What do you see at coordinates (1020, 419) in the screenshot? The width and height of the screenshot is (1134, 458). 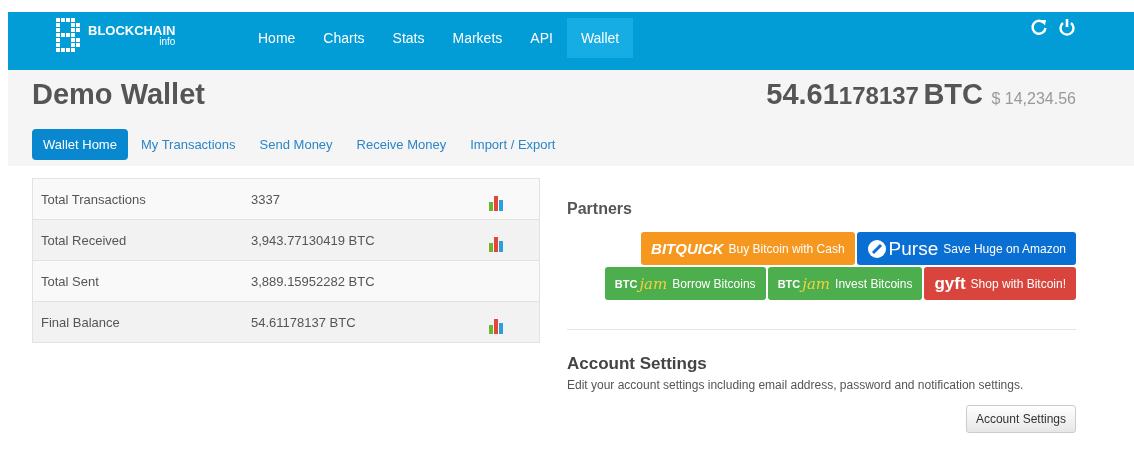 I see `account-settings-button: Account Settings` at bounding box center [1020, 419].